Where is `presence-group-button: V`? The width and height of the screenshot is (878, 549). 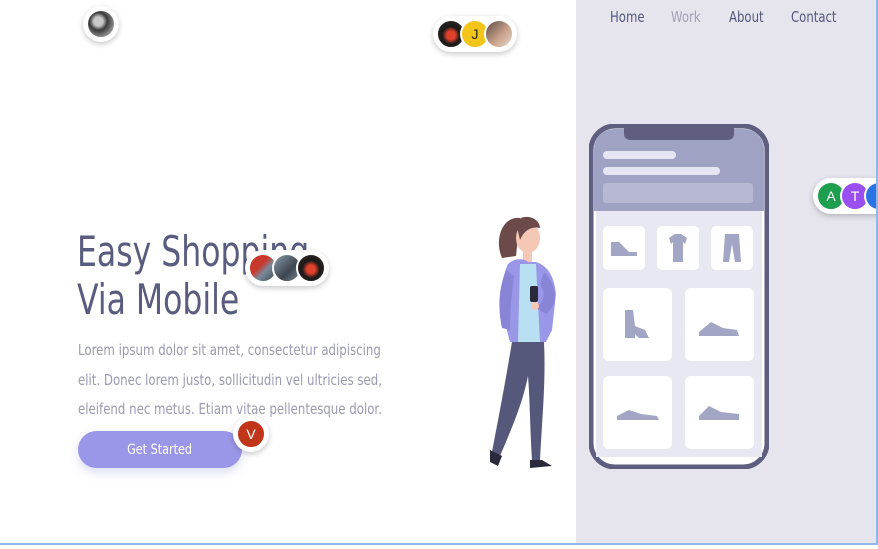
presence-group-button: V is located at coordinates (251, 434).